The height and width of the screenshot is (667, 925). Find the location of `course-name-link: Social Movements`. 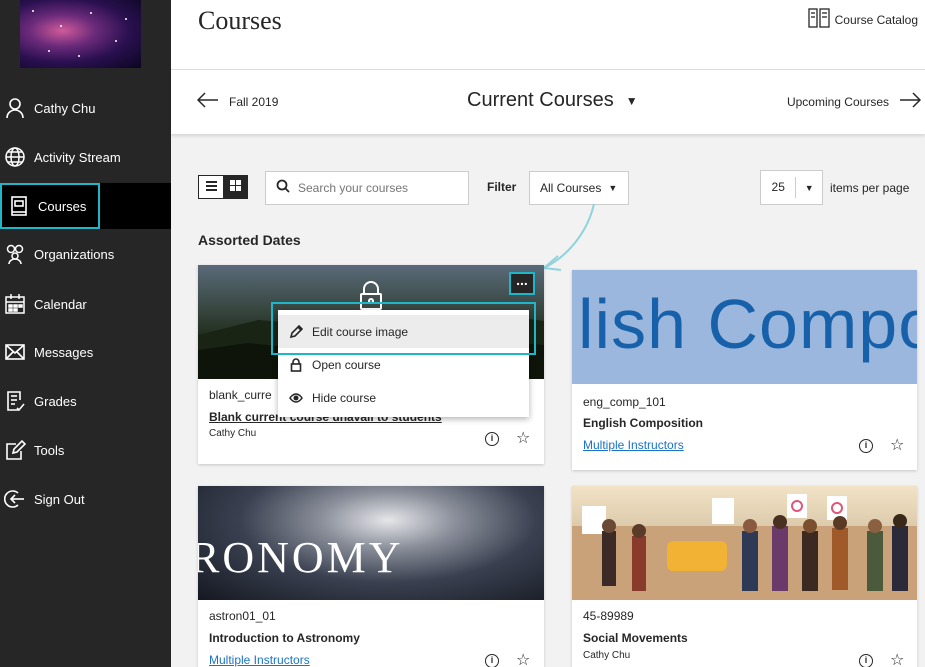

course-name-link: Social Movements is located at coordinates (635, 638).